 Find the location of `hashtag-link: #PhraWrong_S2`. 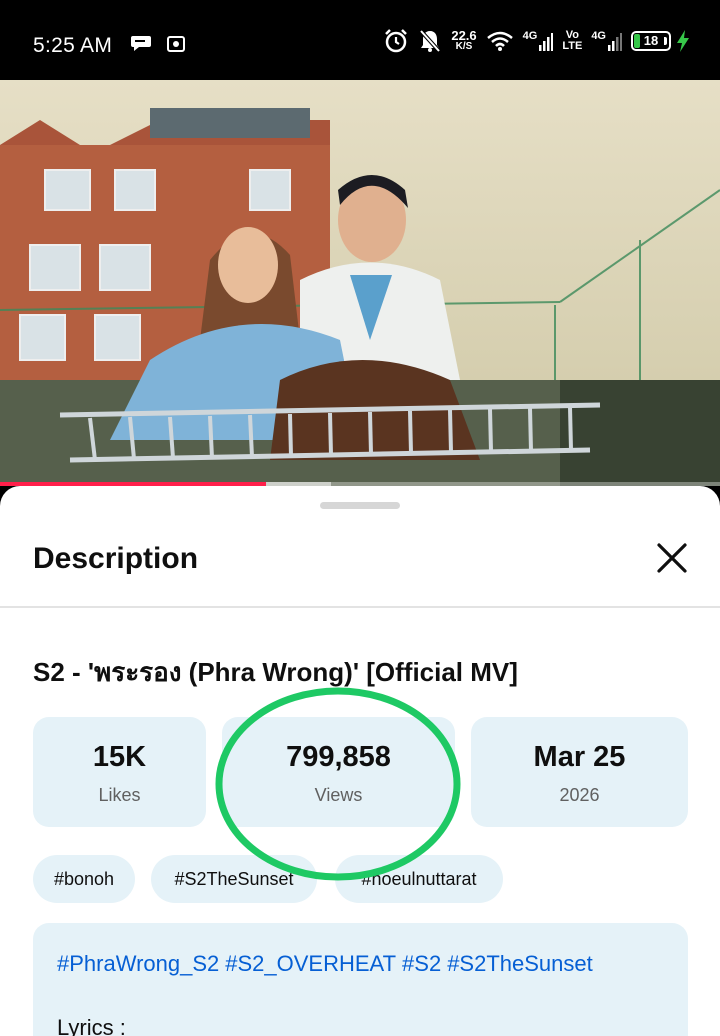

hashtag-link: #PhraWrong_S2 is located at coordinates (138, 963).